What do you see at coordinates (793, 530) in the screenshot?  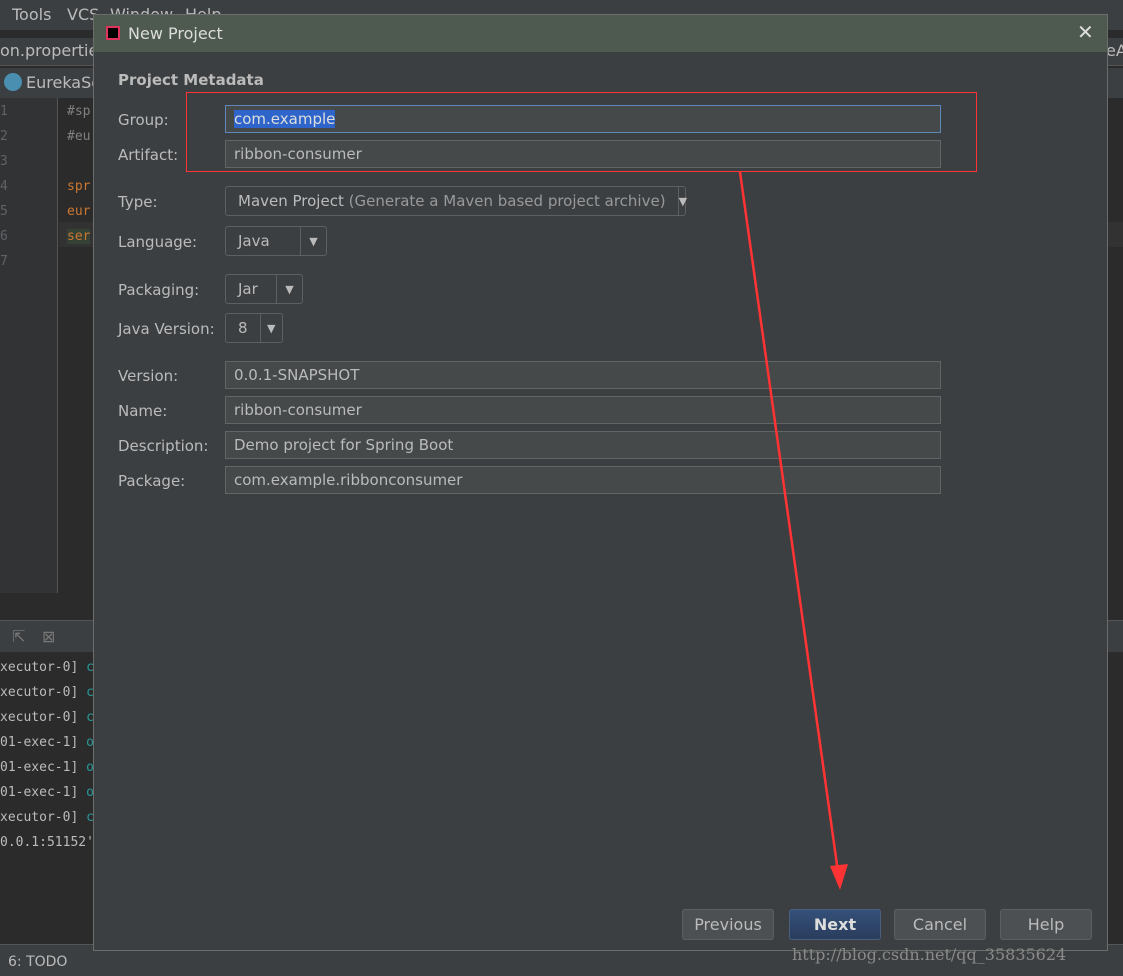 I see `annotation-arrow` at bounding box center [793, 530].